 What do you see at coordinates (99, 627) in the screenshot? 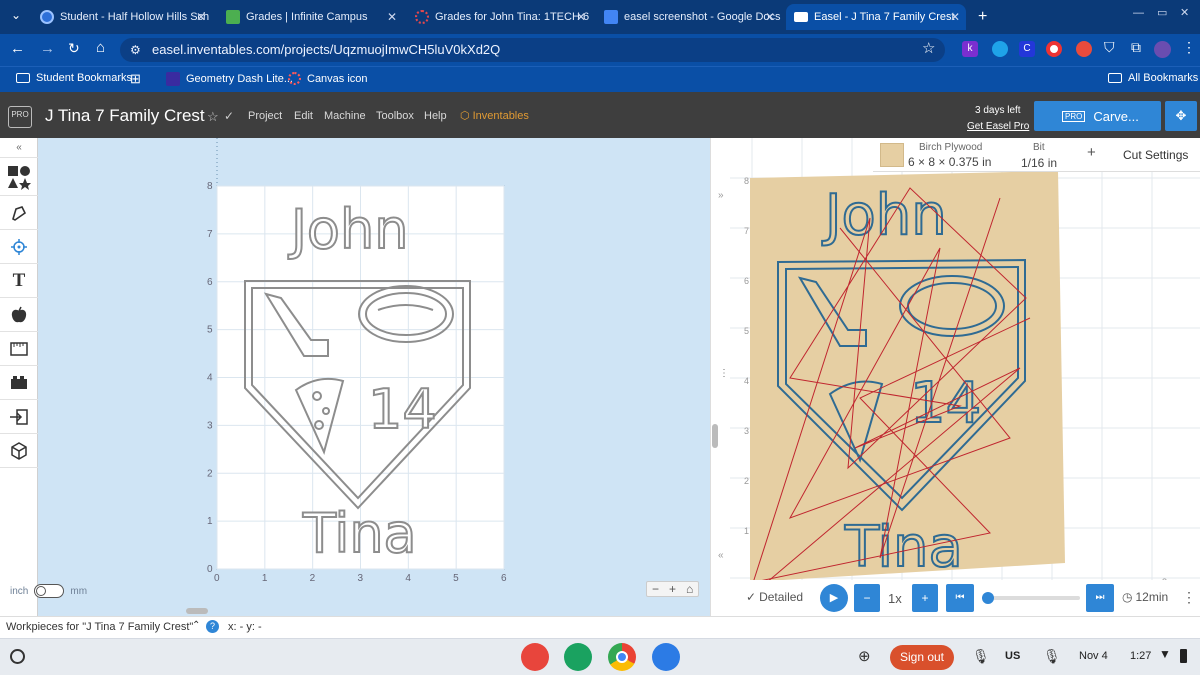
I see `workpieces-label: Workpieces for "J Tina 7 Family Crest"` at bounding box center [99, 627].